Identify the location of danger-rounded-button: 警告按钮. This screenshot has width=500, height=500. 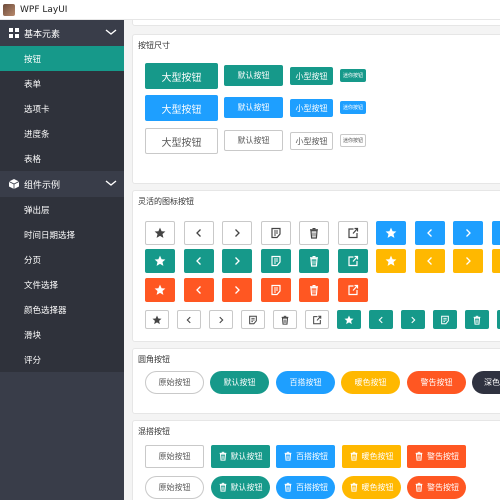
(436, 382).